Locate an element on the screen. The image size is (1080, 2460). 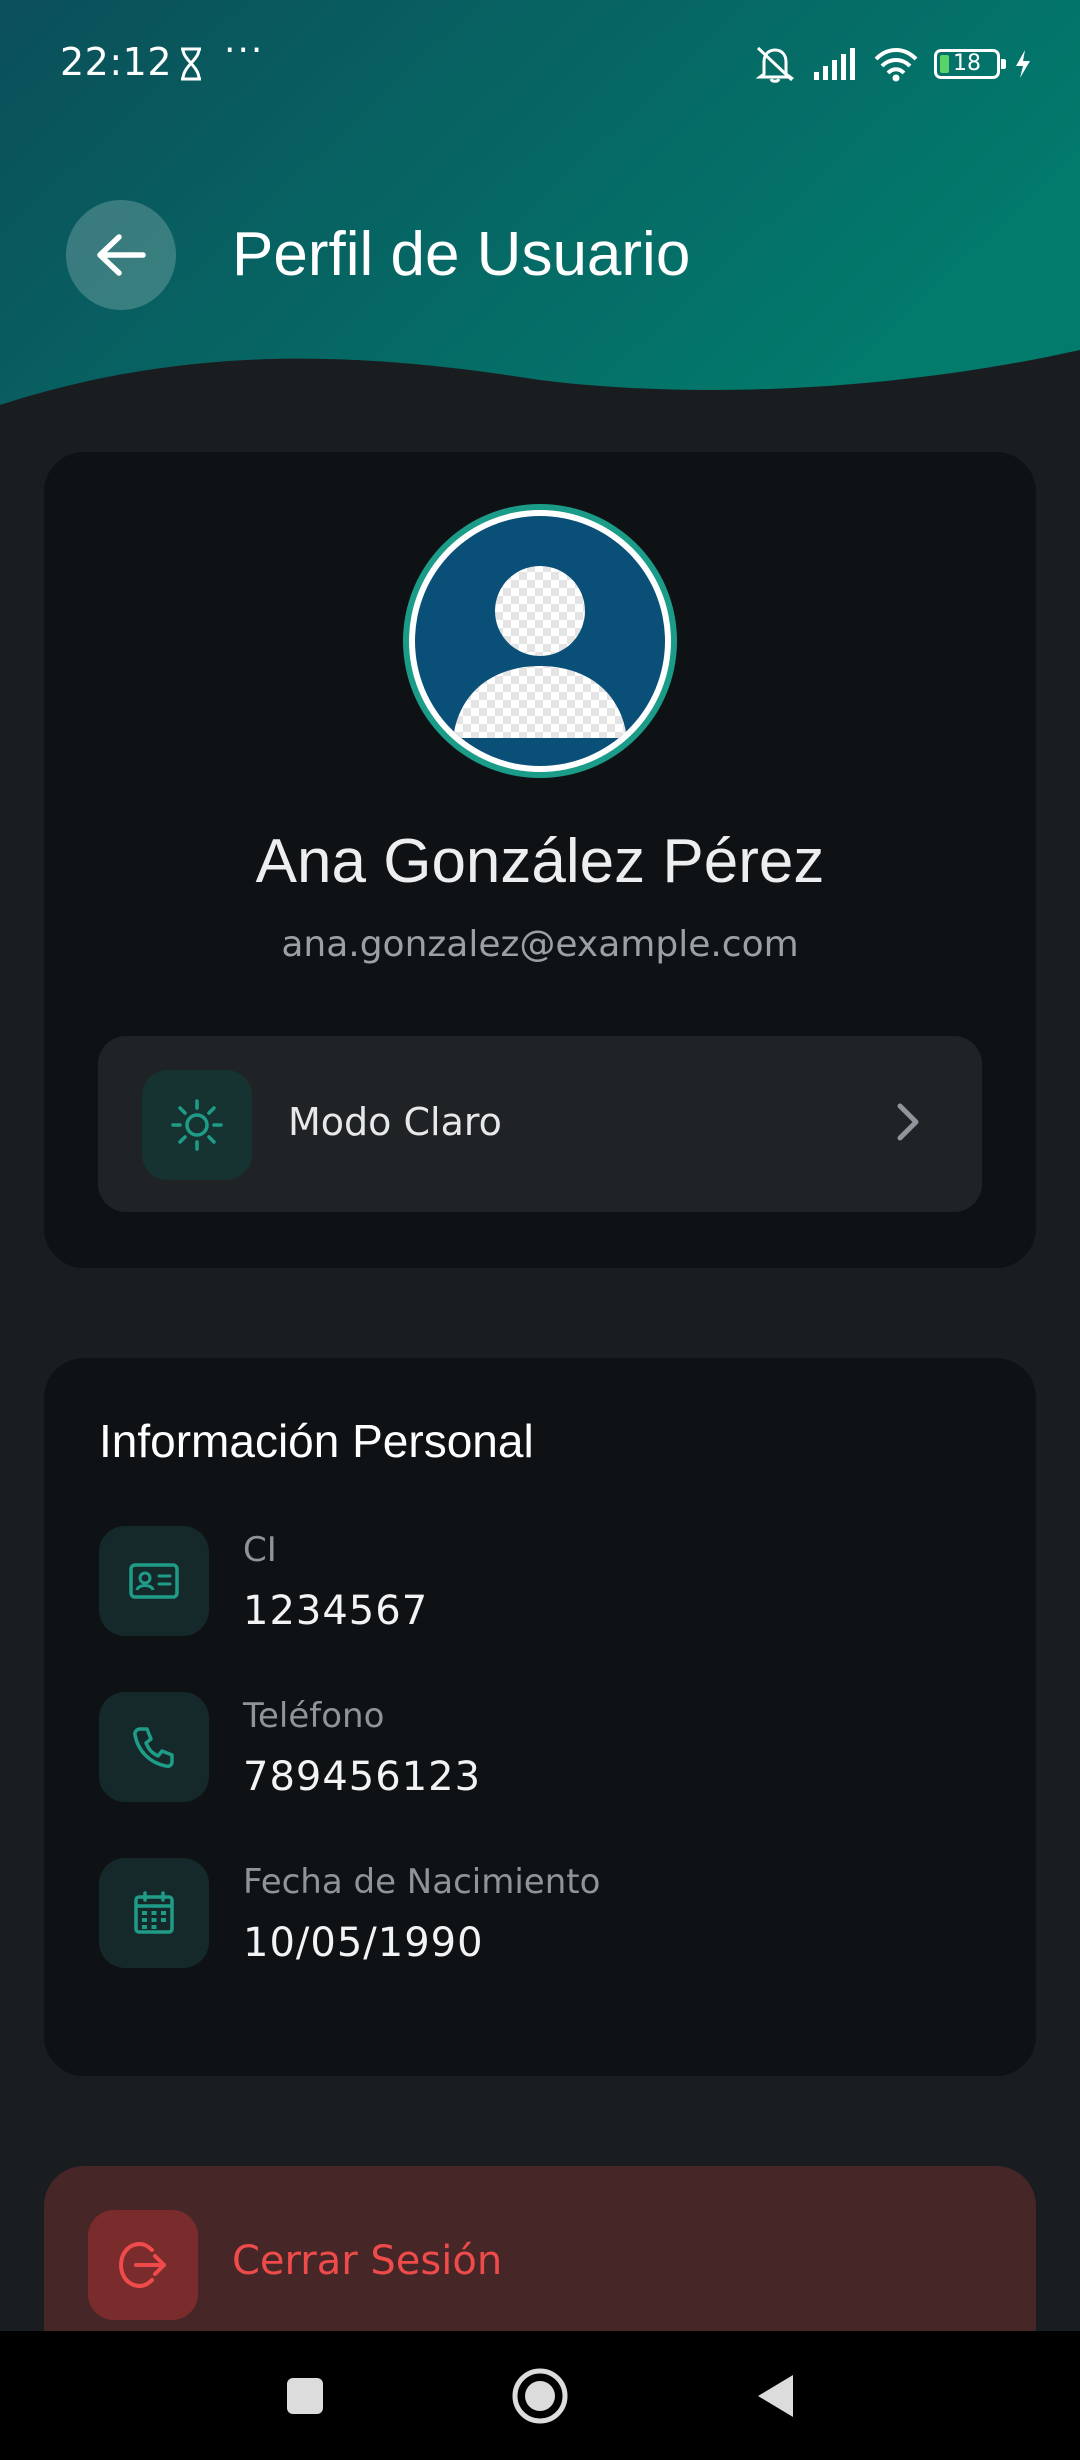
recents-button is located at coordinates (305, 2395).